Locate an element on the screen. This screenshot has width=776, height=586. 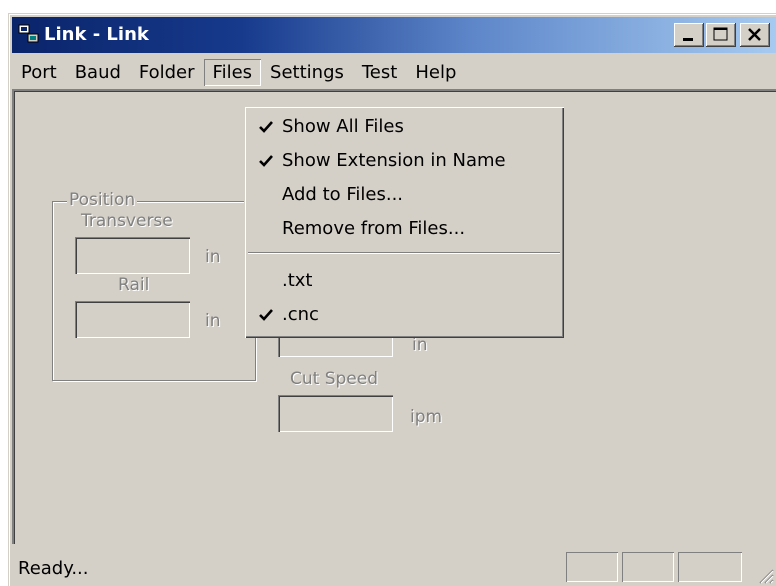
rail-unit: in is located at coordinates (213, 321).